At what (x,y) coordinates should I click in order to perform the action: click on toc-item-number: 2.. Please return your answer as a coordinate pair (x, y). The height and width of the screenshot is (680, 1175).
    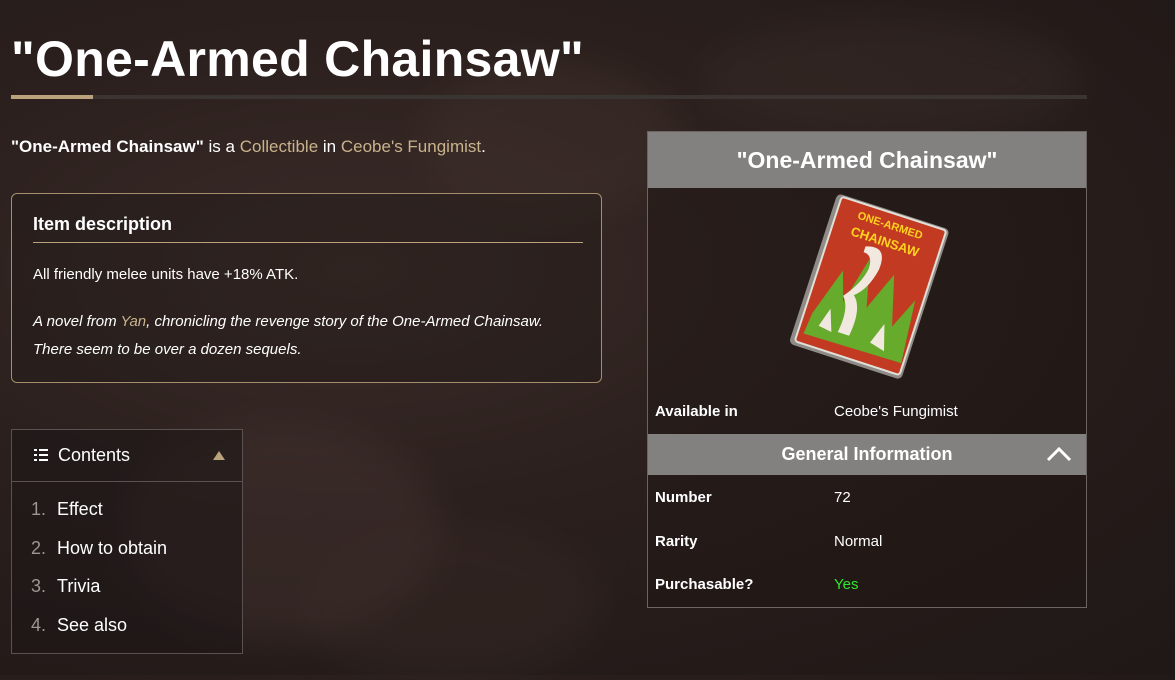
    Looking at the image, I should click on (39, 548).